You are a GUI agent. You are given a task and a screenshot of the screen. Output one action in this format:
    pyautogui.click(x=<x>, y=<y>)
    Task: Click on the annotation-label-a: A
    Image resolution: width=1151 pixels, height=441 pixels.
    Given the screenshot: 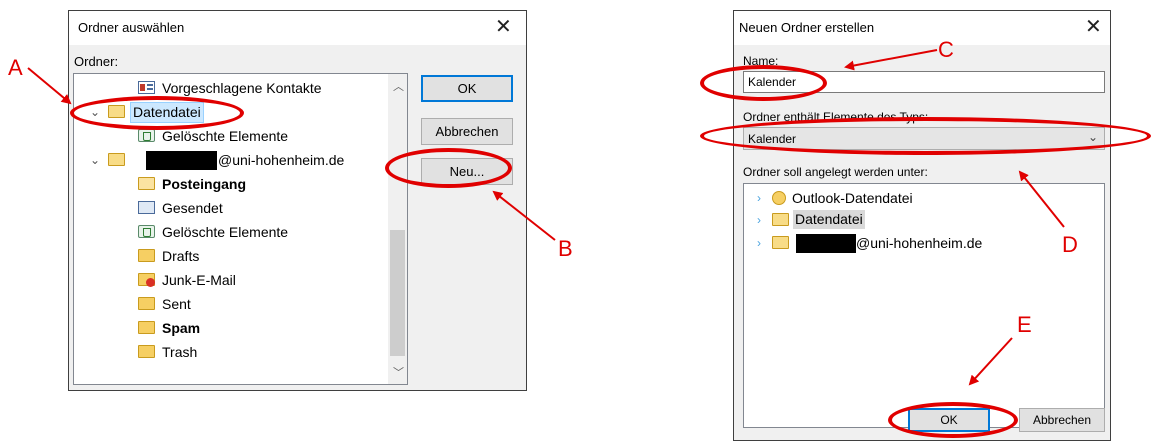 What is the action you would take?
    pyautogui.click(x=15, y=67)
    